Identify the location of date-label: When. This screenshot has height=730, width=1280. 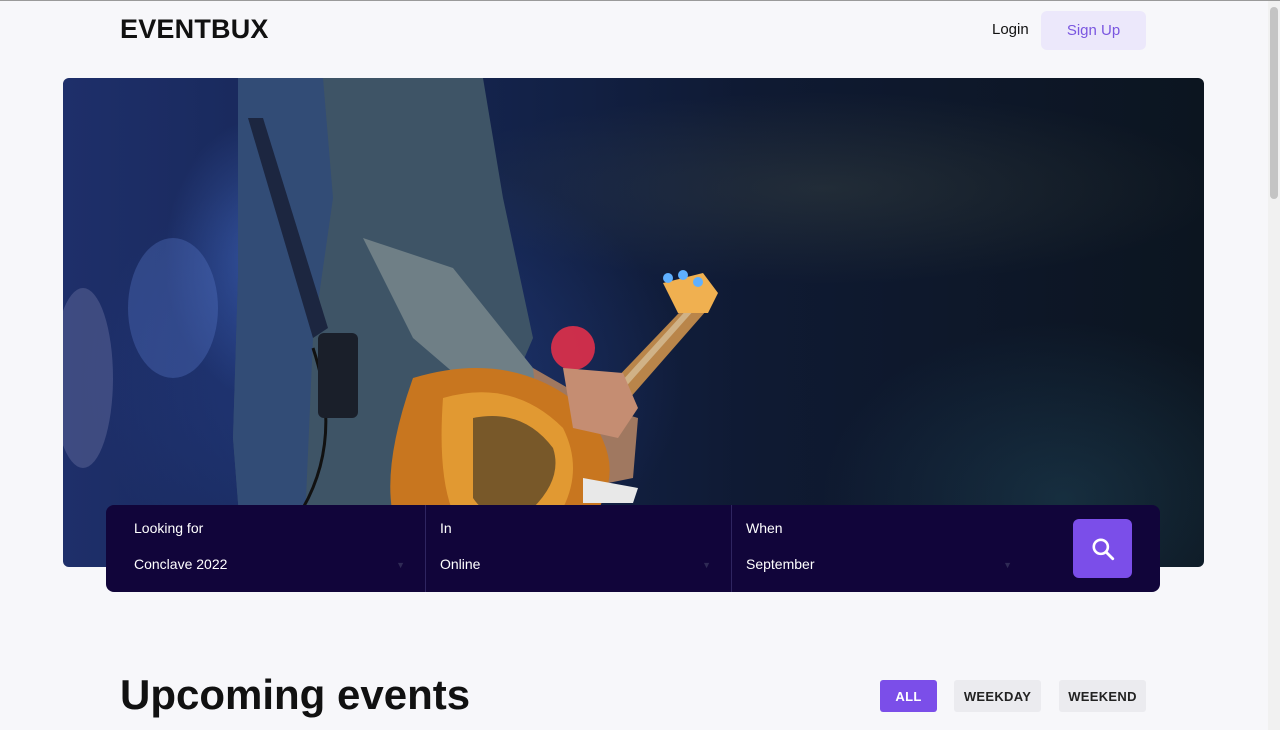
(764, 528).